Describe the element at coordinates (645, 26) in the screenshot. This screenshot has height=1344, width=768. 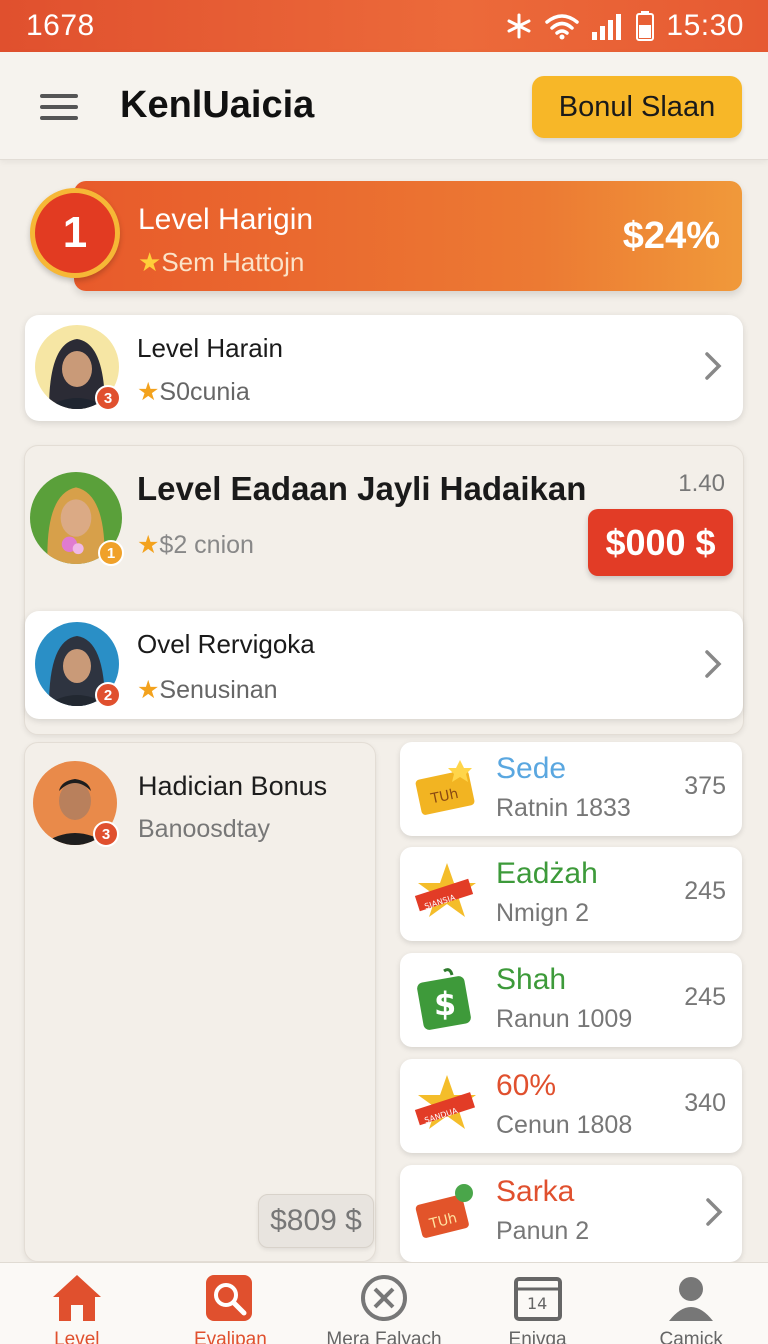
I see `battery-icon` at that location.